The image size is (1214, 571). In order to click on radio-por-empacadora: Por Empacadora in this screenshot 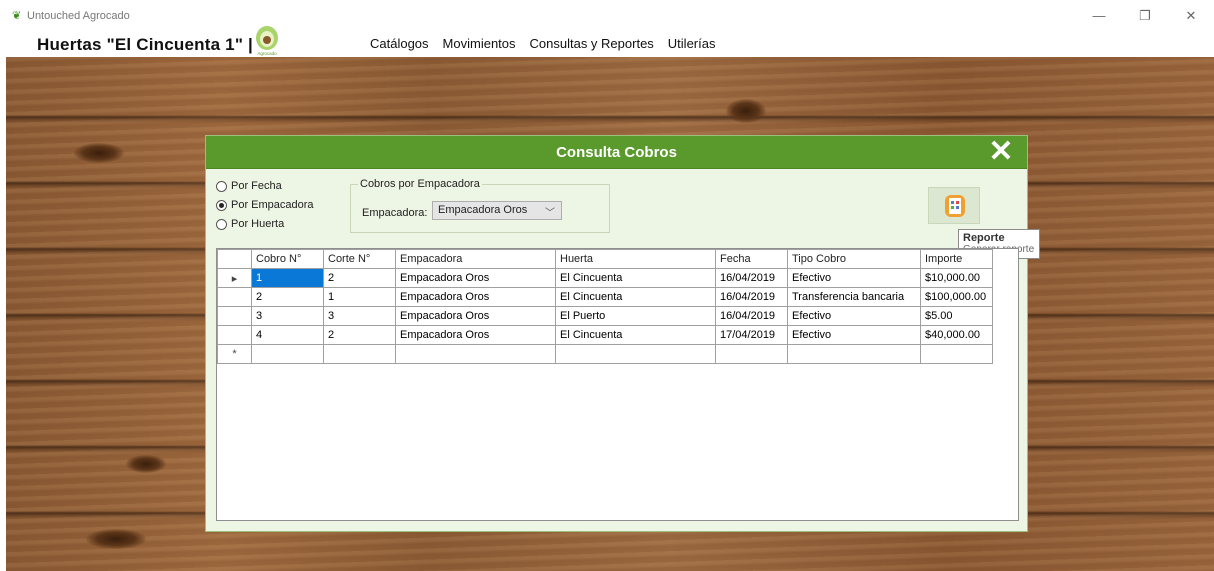, I will do `click(265, 205)`.